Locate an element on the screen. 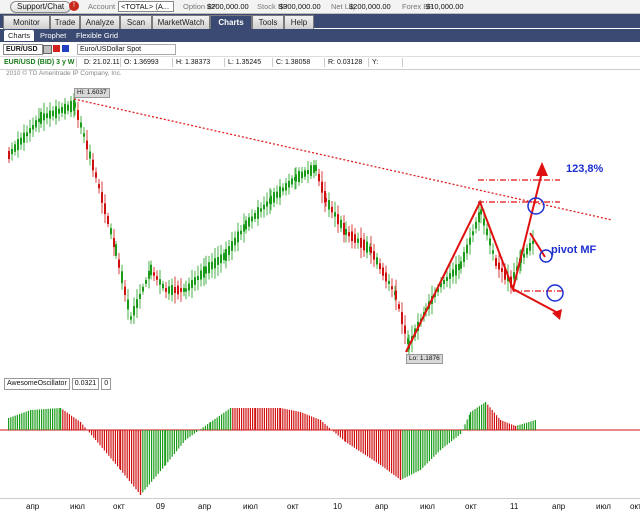 Image resolution: width=640 pixels, height=528 pixels. tab-charts: Charts is located at coordinates (231, 22).